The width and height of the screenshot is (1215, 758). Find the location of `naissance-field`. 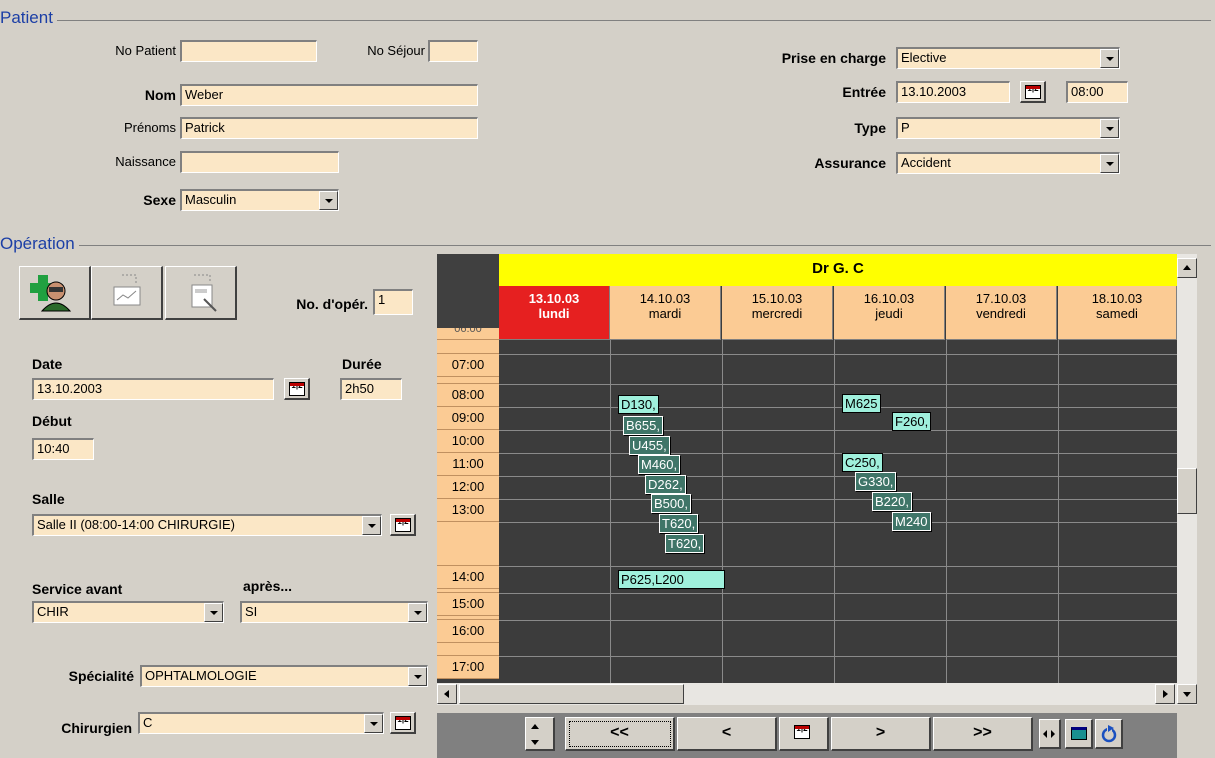

naissance-field is located at coordinates (259, 162).